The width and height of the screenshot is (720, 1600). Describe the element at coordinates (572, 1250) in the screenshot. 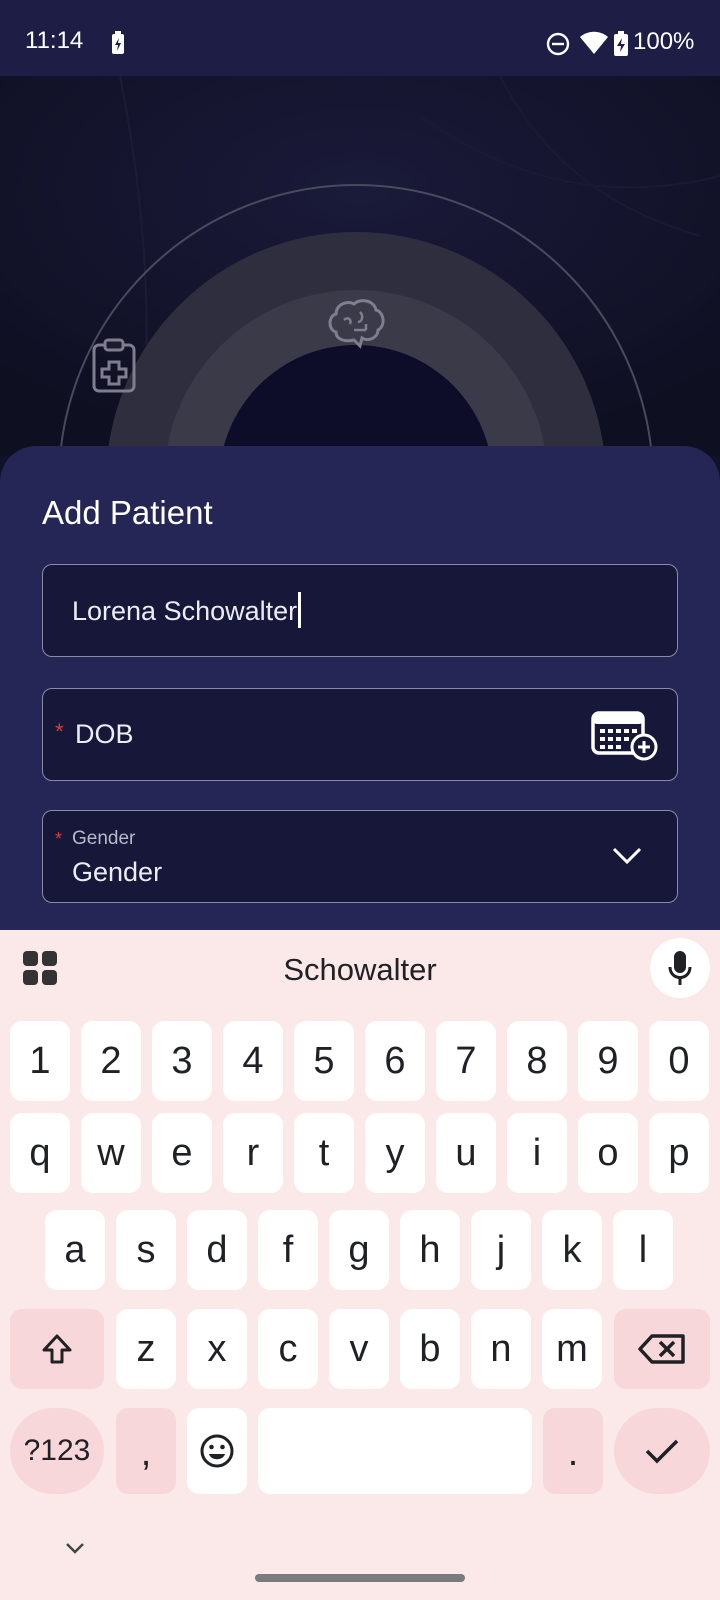

I see `key-k: k` at that location.